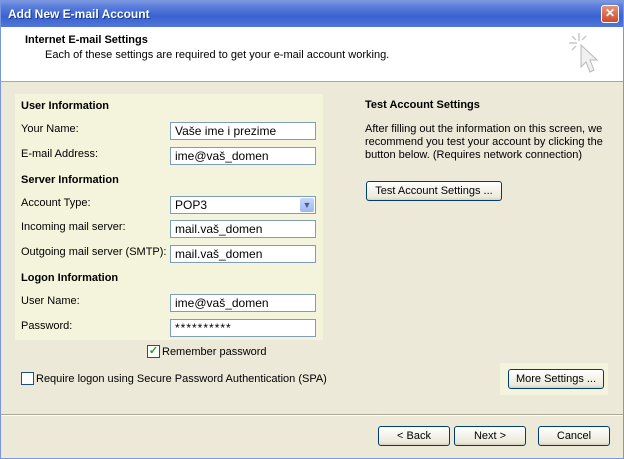  Describe the element at coordinates (243, 229) in the screenshot. I see `incoming-server-field: mail.vaš_domen` at that location.